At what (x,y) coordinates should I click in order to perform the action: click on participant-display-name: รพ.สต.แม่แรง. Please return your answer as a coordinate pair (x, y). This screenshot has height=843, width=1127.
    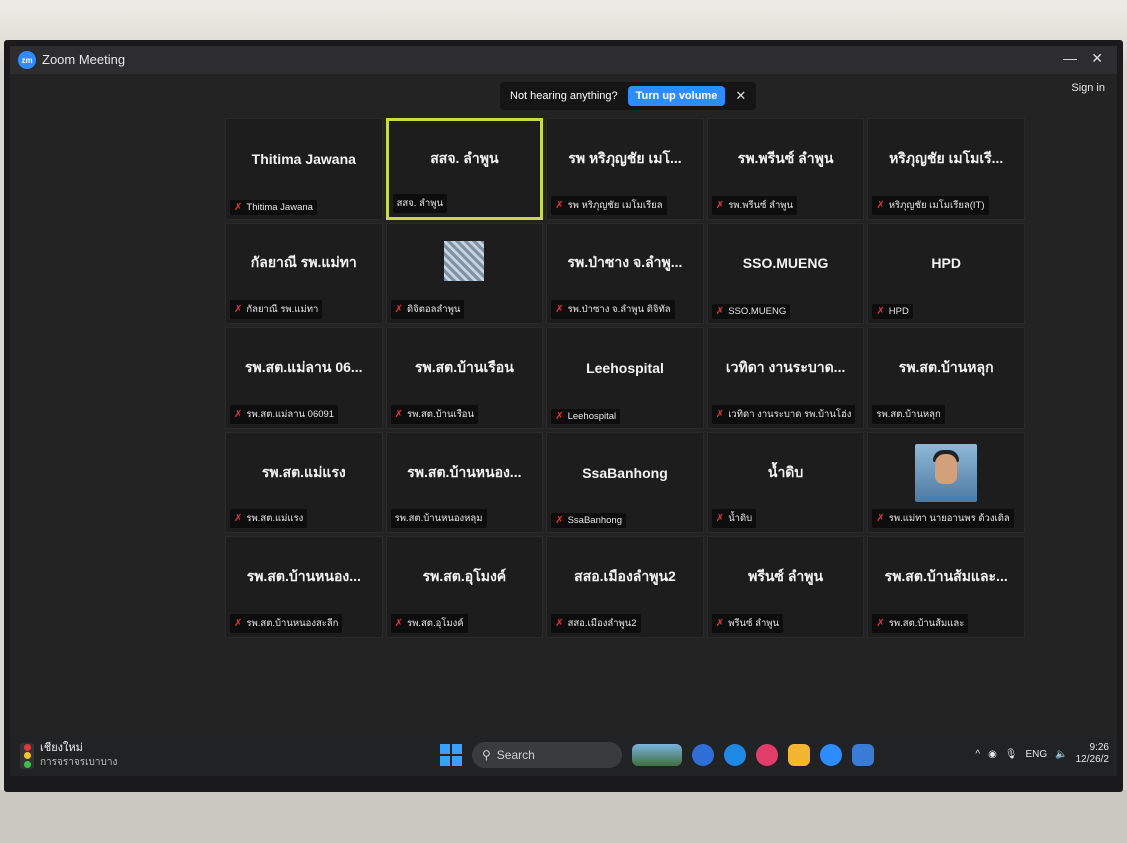
    Looking at the image, I should click on (303, 471).